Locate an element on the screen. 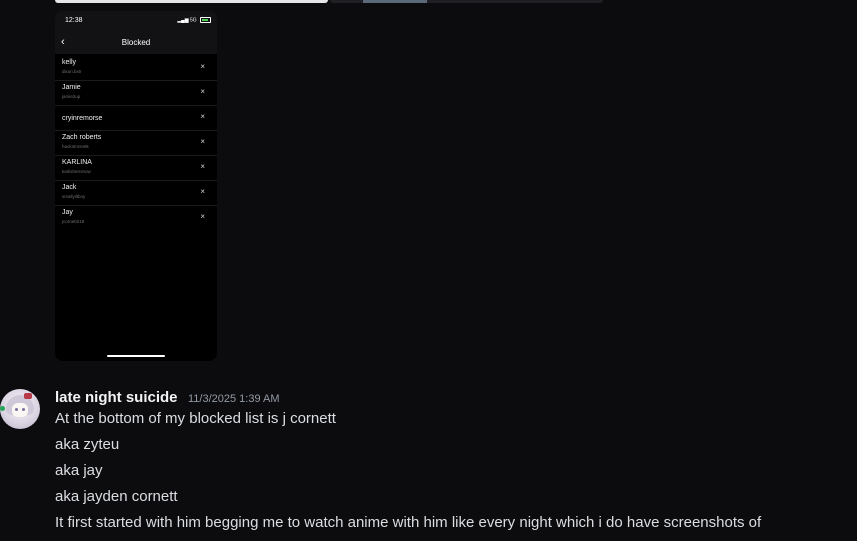 This screenshot has height=541, width=857. blocked-user-name: cryinremorse is located at coordinates (82, 118).